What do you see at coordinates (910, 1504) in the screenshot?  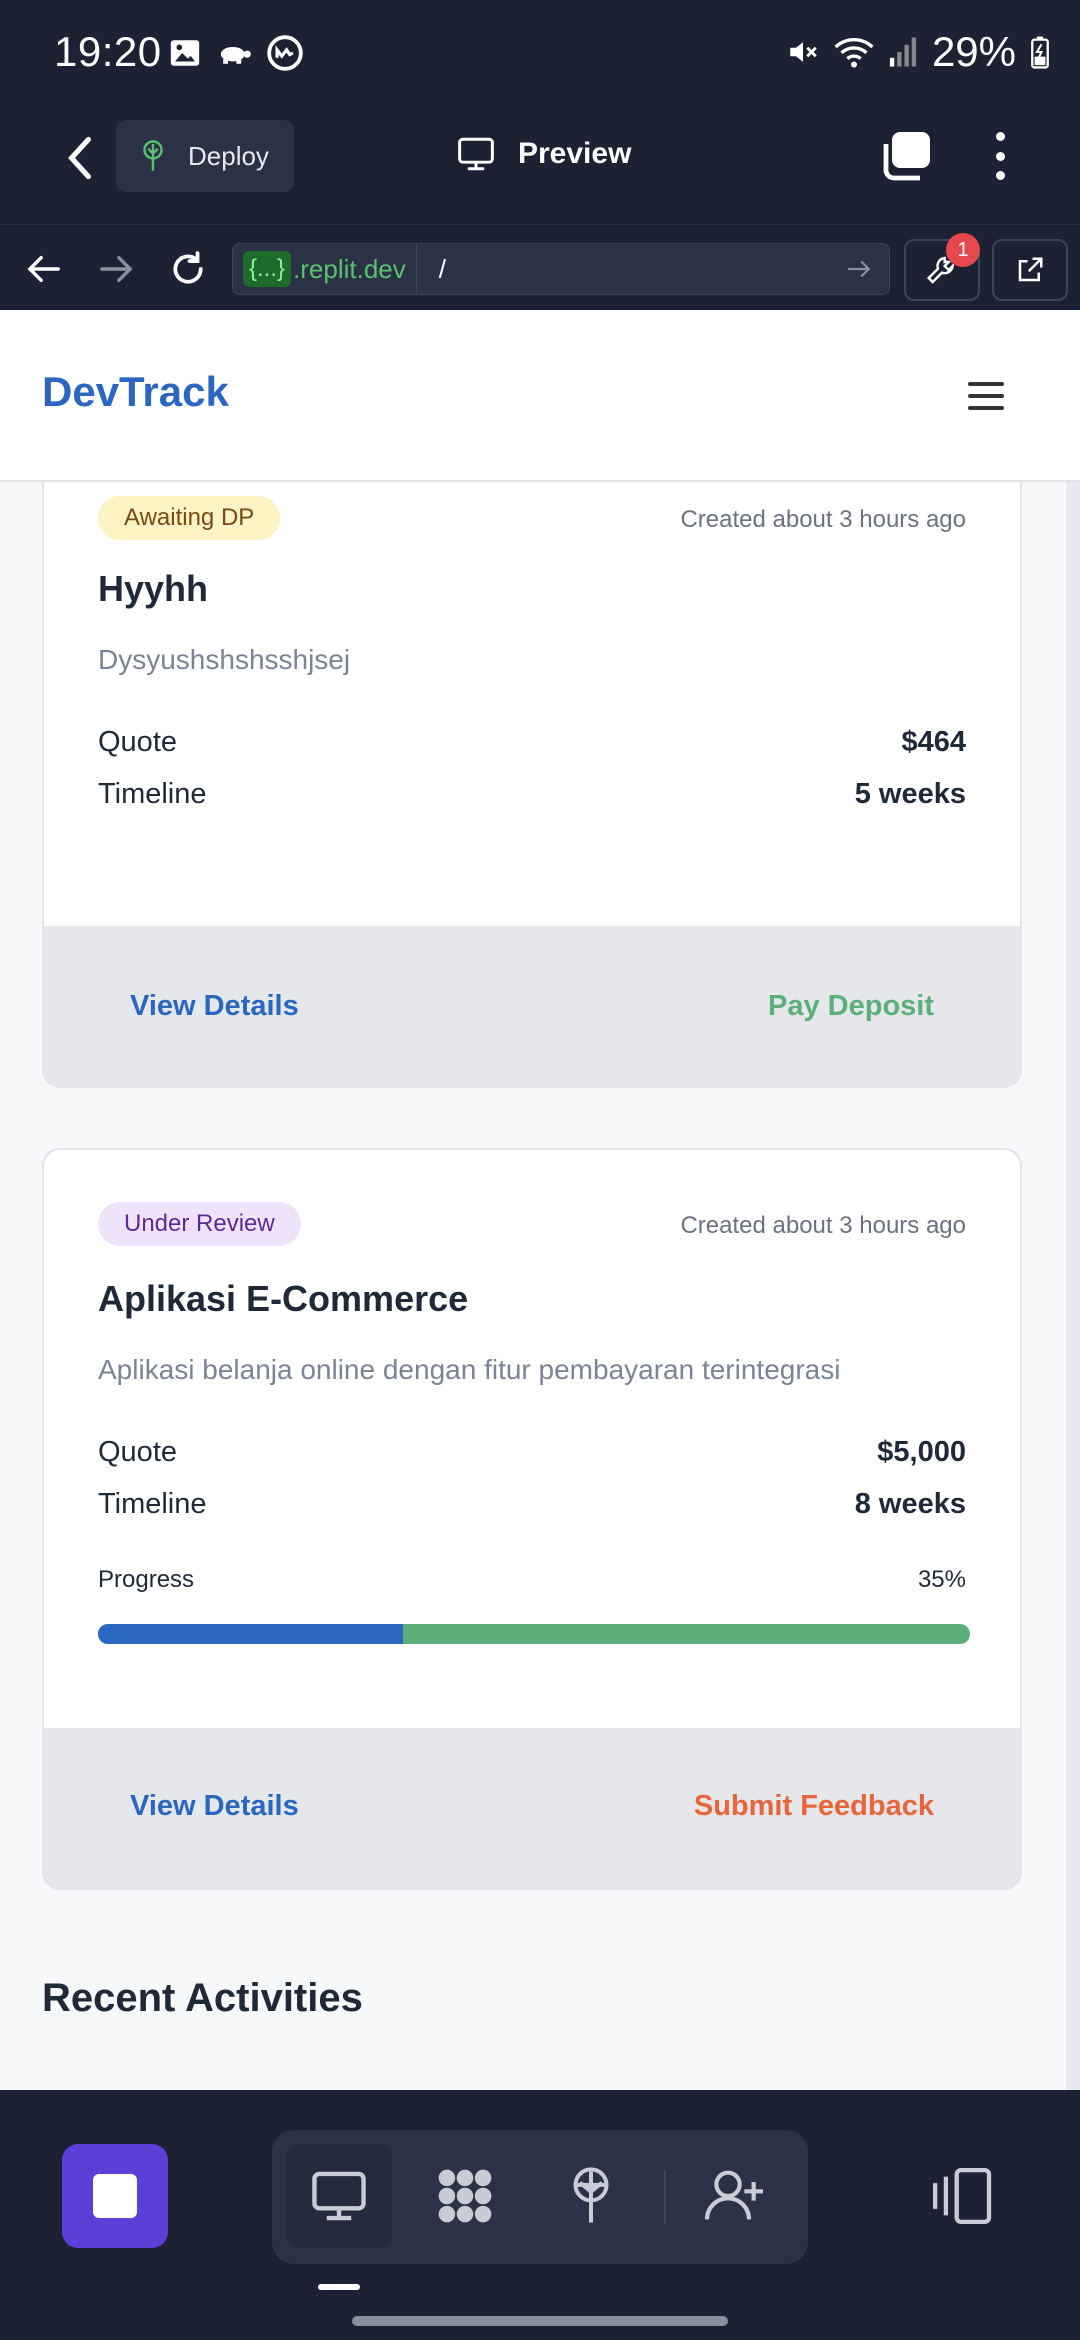 I see `timeline-value: 8 weeks` at bounding box center [910, 1504].